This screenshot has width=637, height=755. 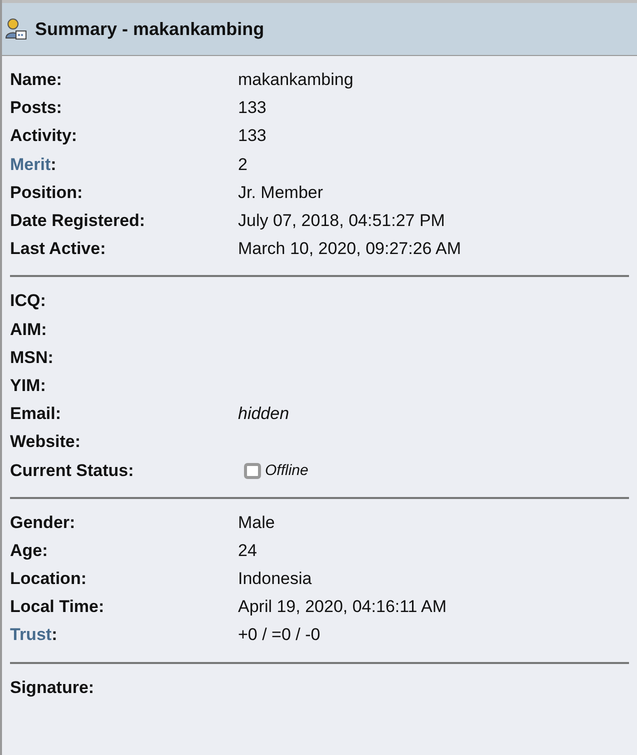 What do you see at coordinates (341, 221) in the screenshot?
I see `field-value: July 07, 2018, 04:51:27 PM` at bounding box center [341, 221].